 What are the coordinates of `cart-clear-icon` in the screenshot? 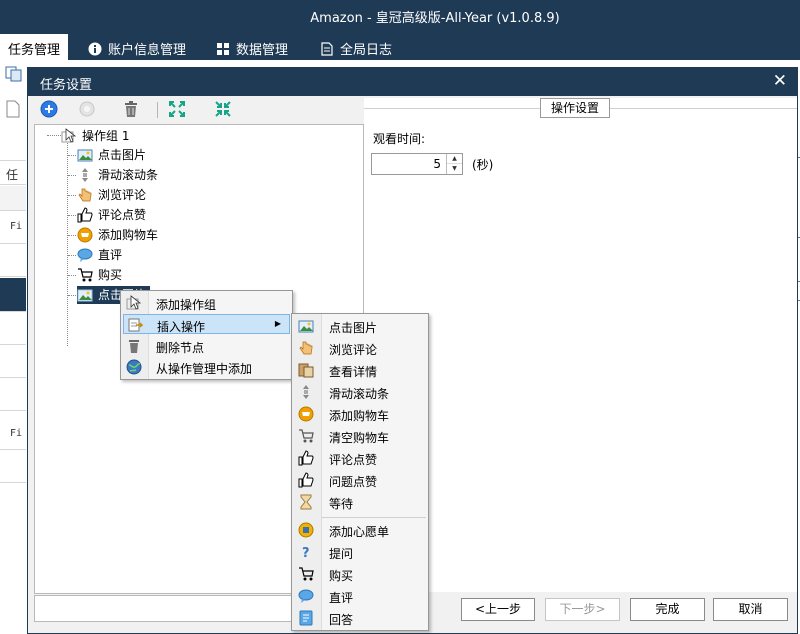 It's located at (306, 436).